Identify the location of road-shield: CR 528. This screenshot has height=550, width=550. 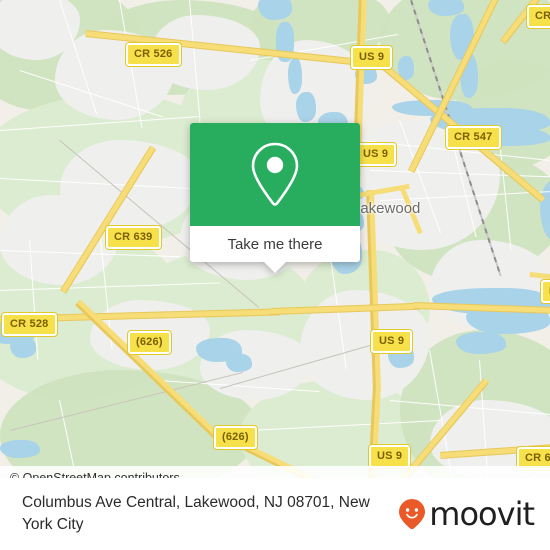
(29, 324).